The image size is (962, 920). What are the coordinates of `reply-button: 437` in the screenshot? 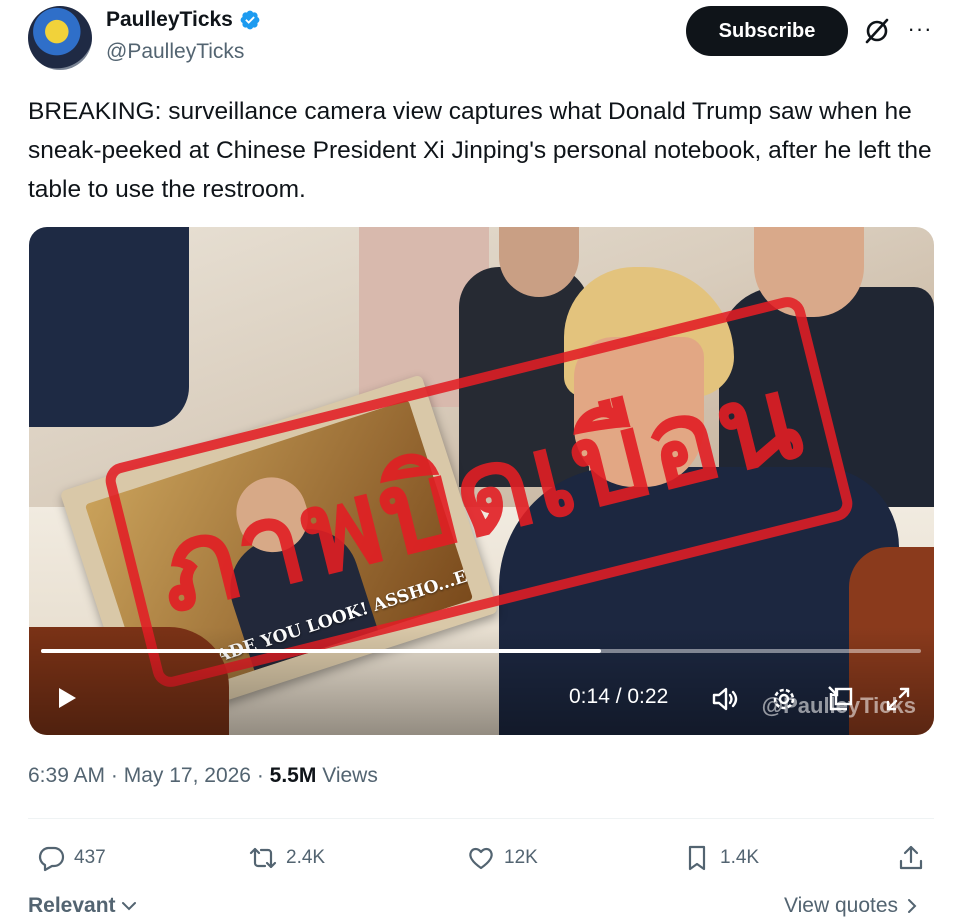 It's located at (71, 858).